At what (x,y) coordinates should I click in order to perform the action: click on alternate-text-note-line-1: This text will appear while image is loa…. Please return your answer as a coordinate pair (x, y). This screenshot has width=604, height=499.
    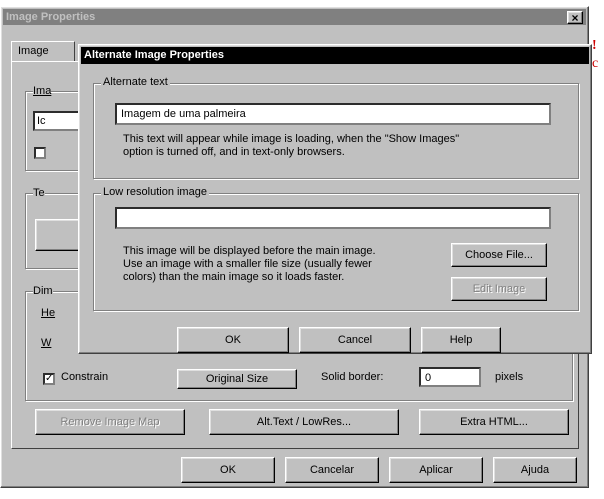
    Looking at the image, I should click on (291, 139).